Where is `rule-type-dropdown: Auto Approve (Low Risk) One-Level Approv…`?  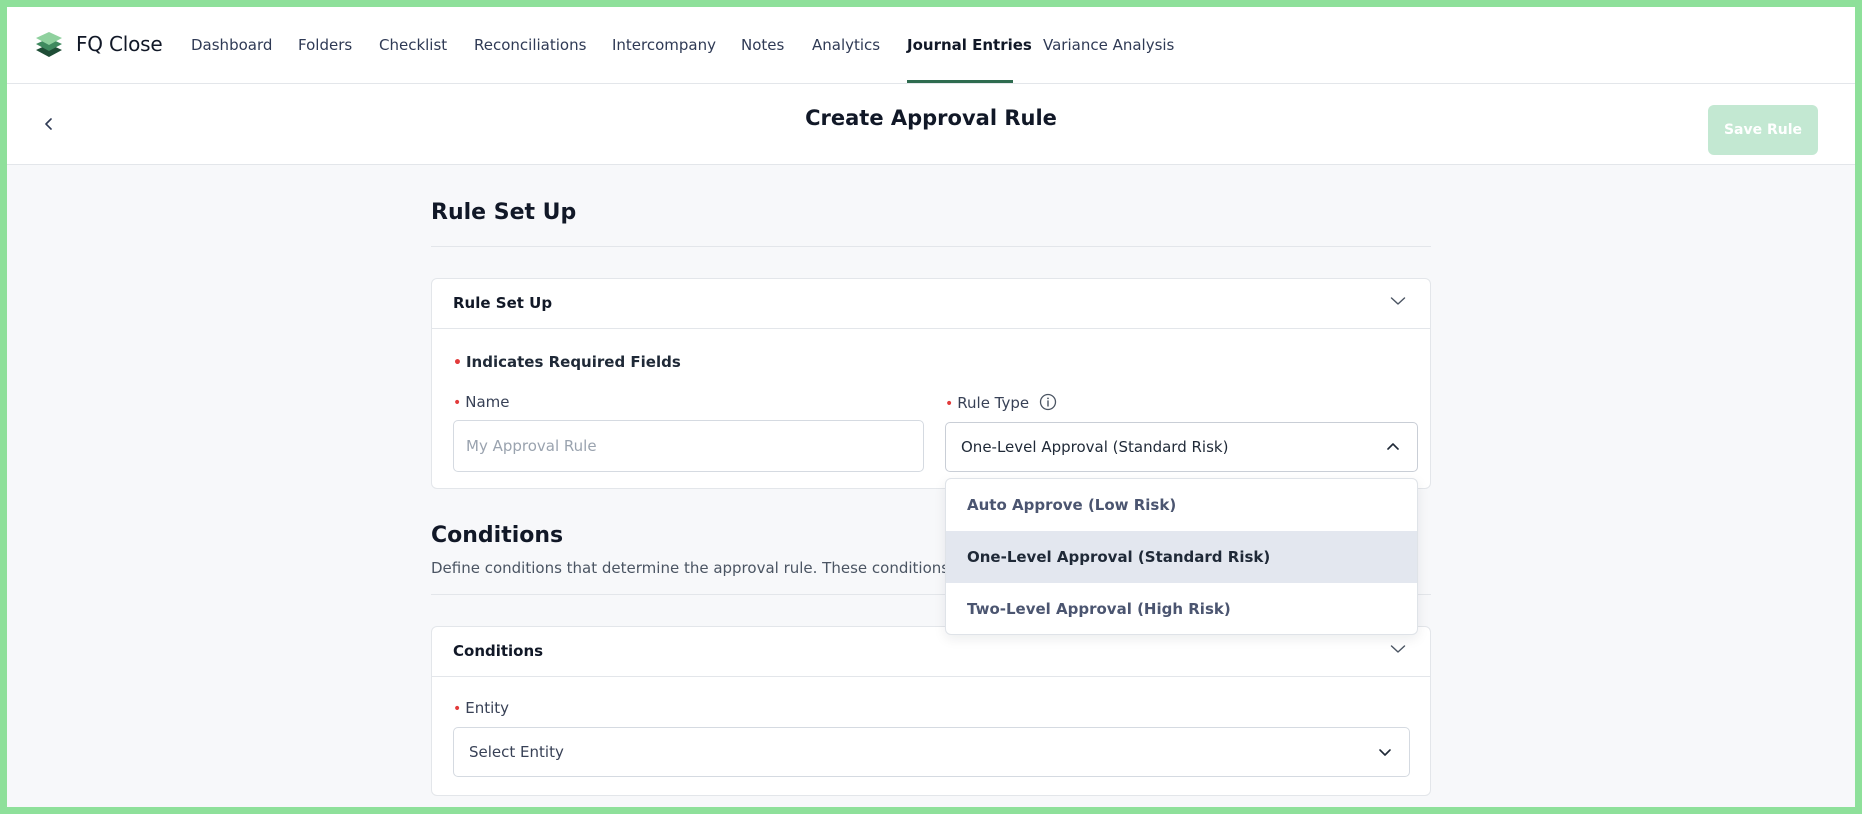 rule-type-dropdown: Auto Approve (Low Risk) One-Level Approv… is located at coordinates (1181, 556).